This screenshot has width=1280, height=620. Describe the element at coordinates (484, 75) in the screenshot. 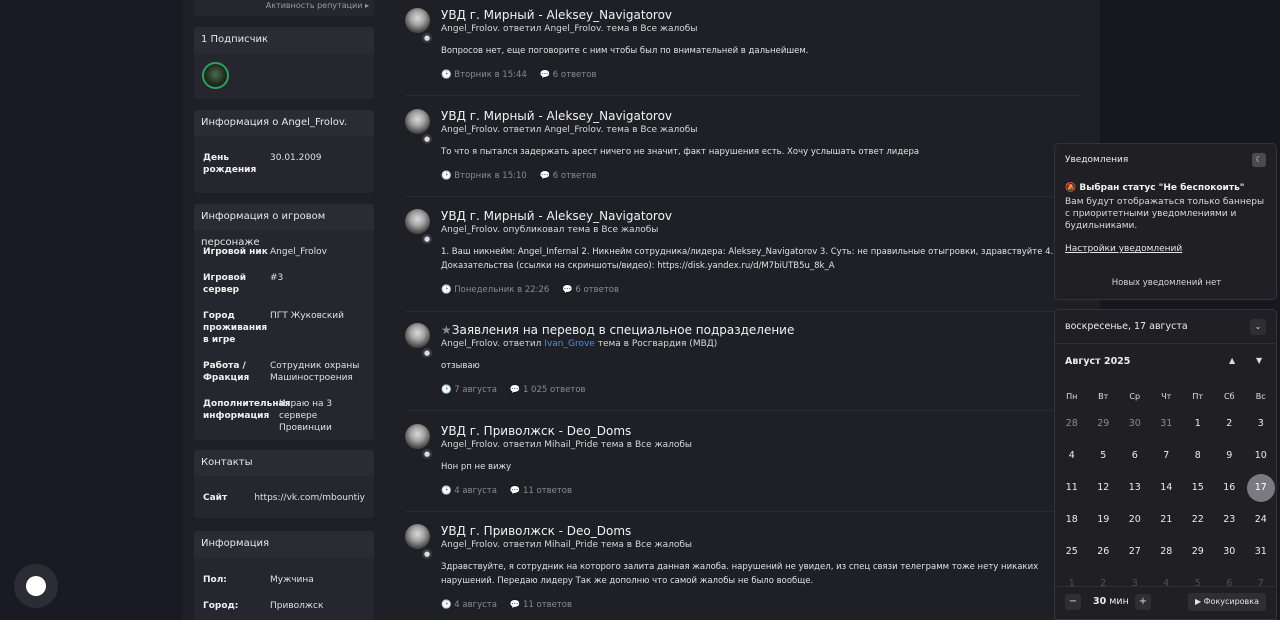

I see `post-date: 🕑 Вторник в 15:44` at that location.